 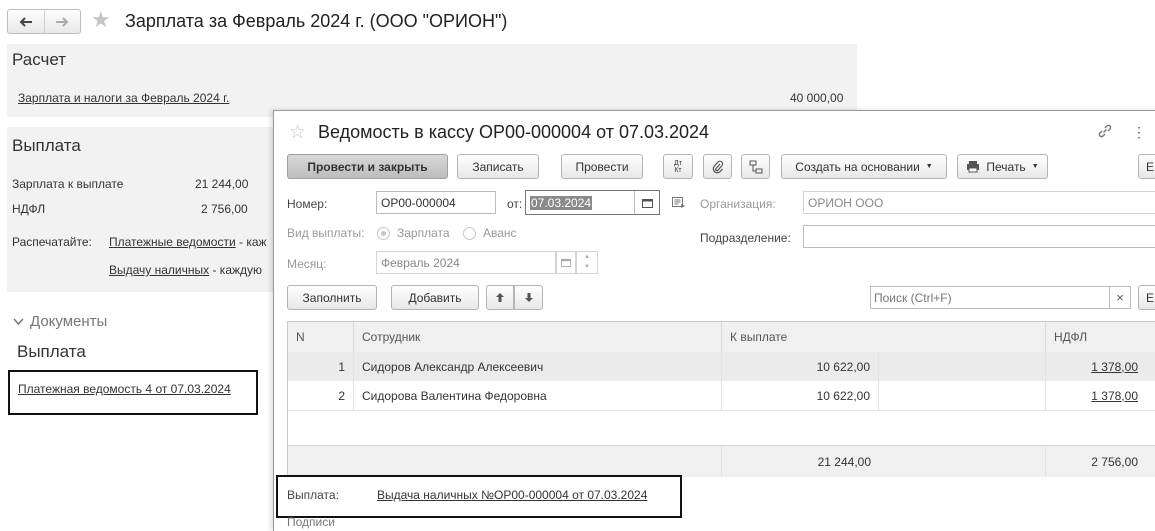 What do you see at coordinates (602, 166) in the screenshot?
I see `post-button: Провести` at bounding box center [602, 166].